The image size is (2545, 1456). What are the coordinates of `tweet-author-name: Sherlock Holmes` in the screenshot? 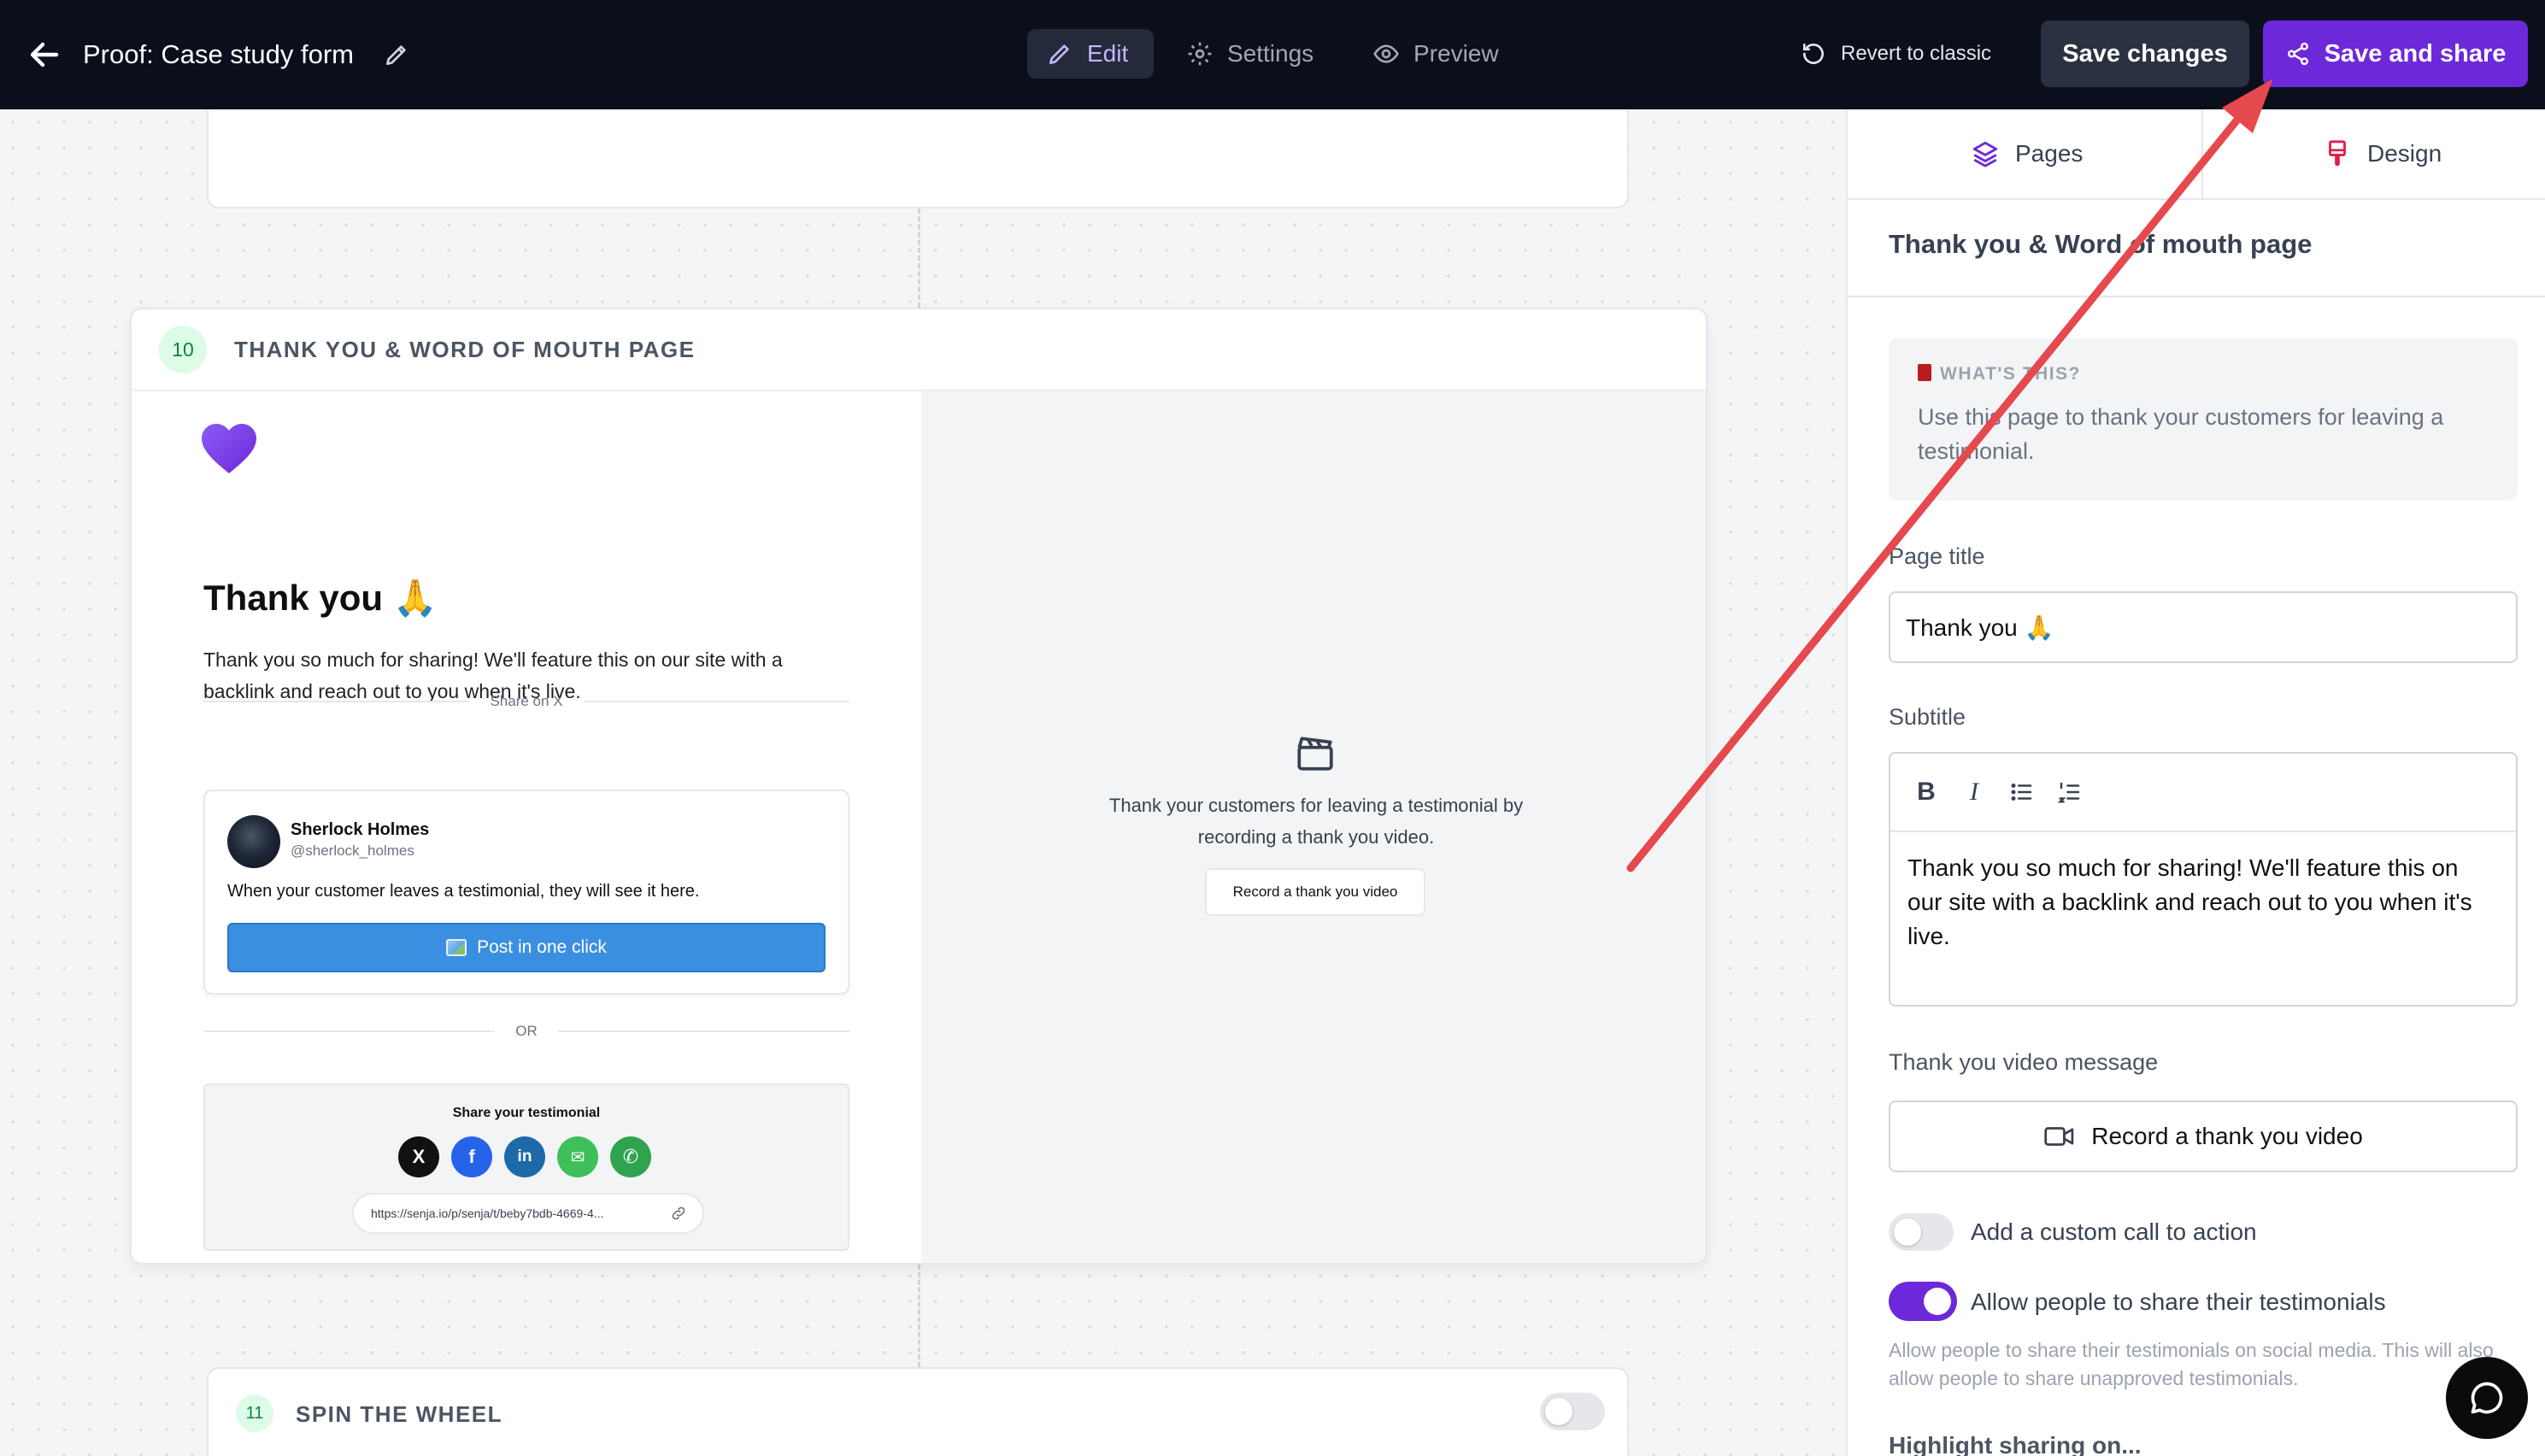 It's located at (360, 829).